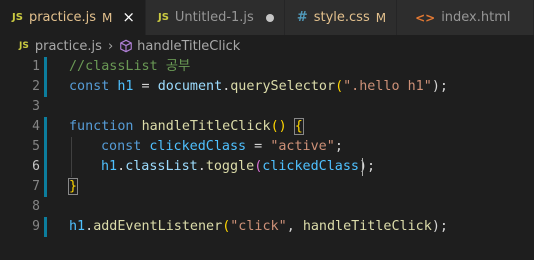  Describe the element at coordinates (130, 66) in the screenshot. I see `comment: //classList 공부` at that location.